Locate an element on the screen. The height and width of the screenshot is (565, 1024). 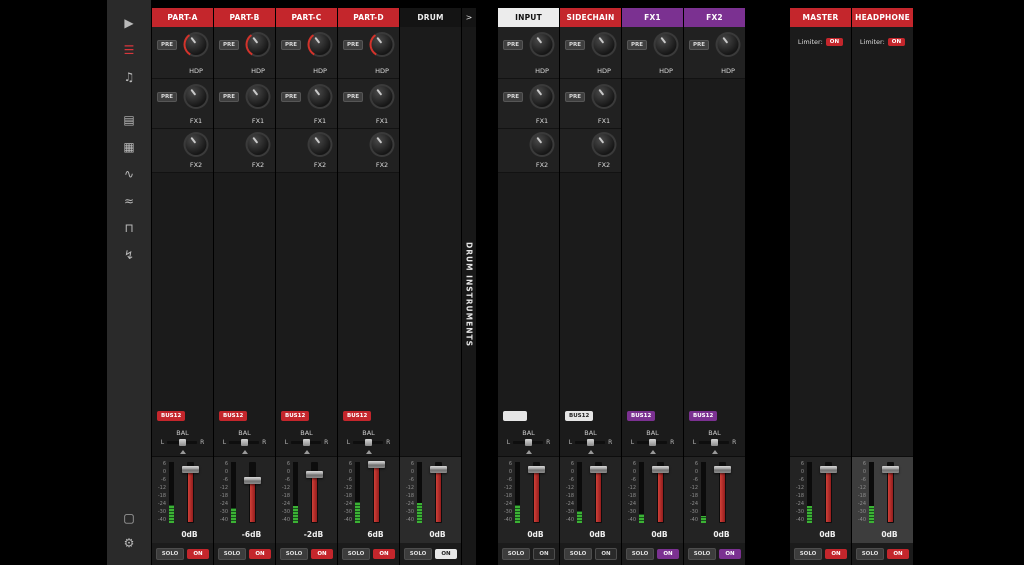
channel-tab-headphone: HEADPHONE is located at coordinates (882, 17).